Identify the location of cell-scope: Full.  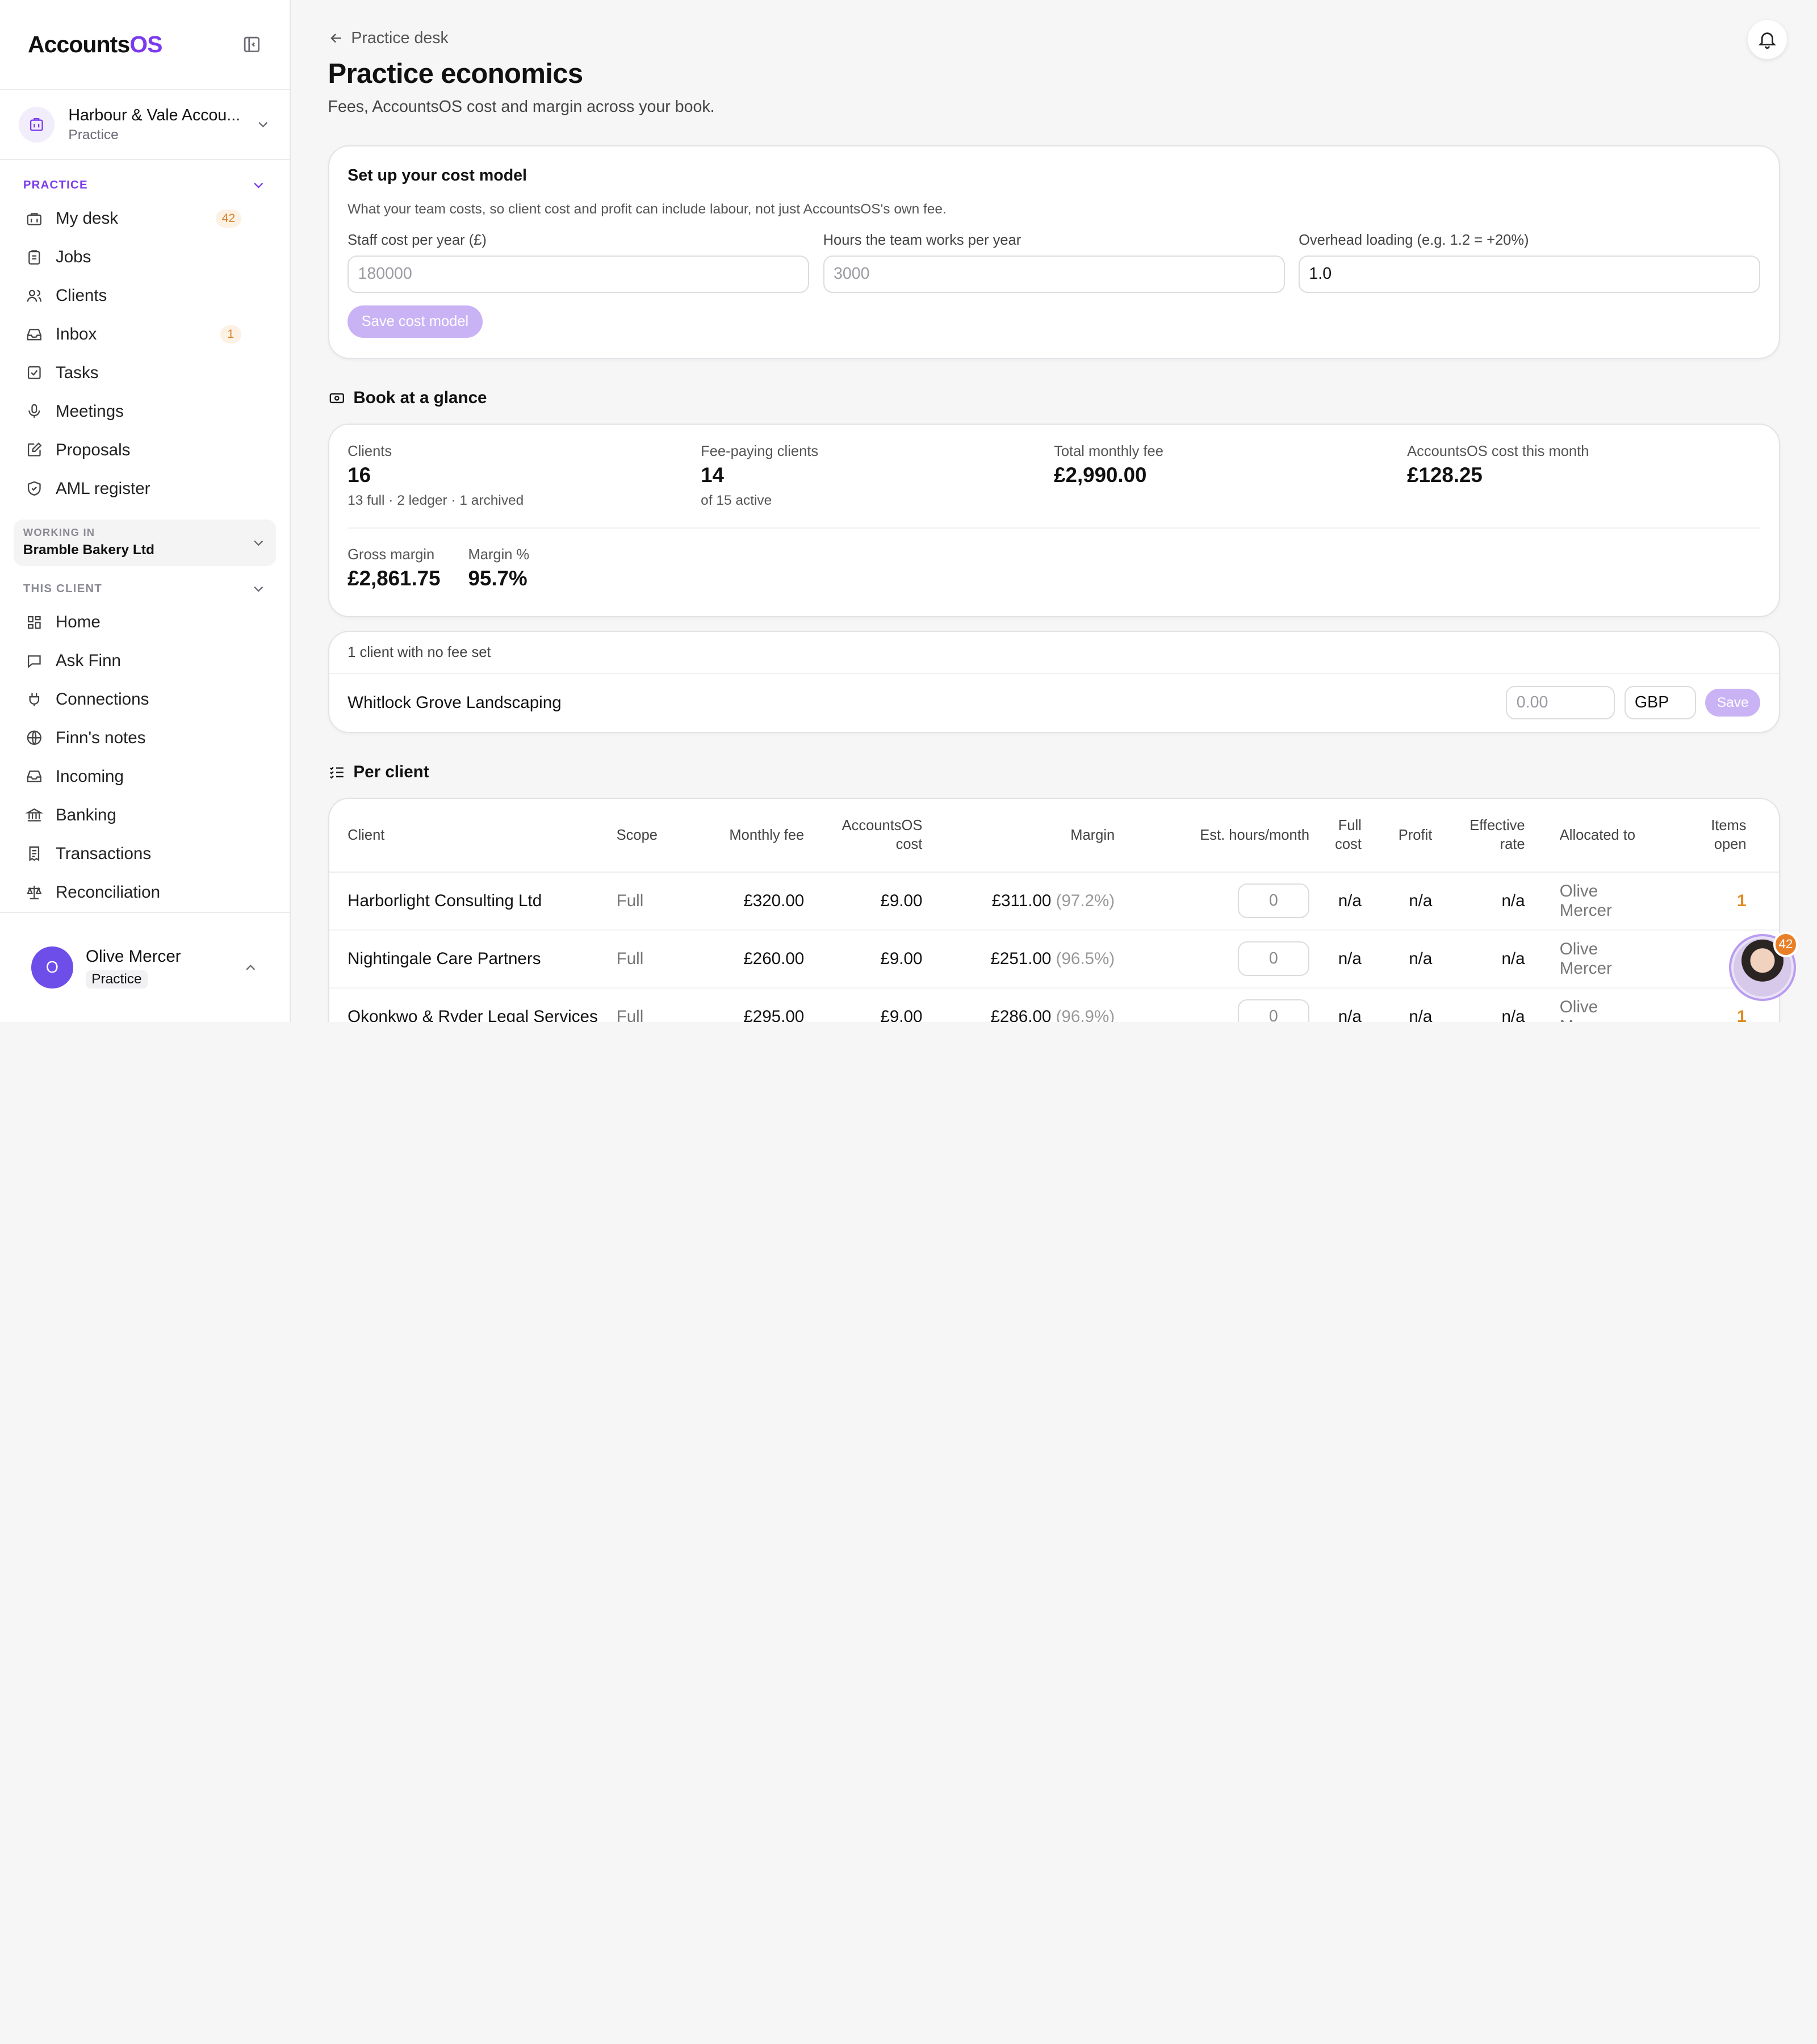
(650, 1004).